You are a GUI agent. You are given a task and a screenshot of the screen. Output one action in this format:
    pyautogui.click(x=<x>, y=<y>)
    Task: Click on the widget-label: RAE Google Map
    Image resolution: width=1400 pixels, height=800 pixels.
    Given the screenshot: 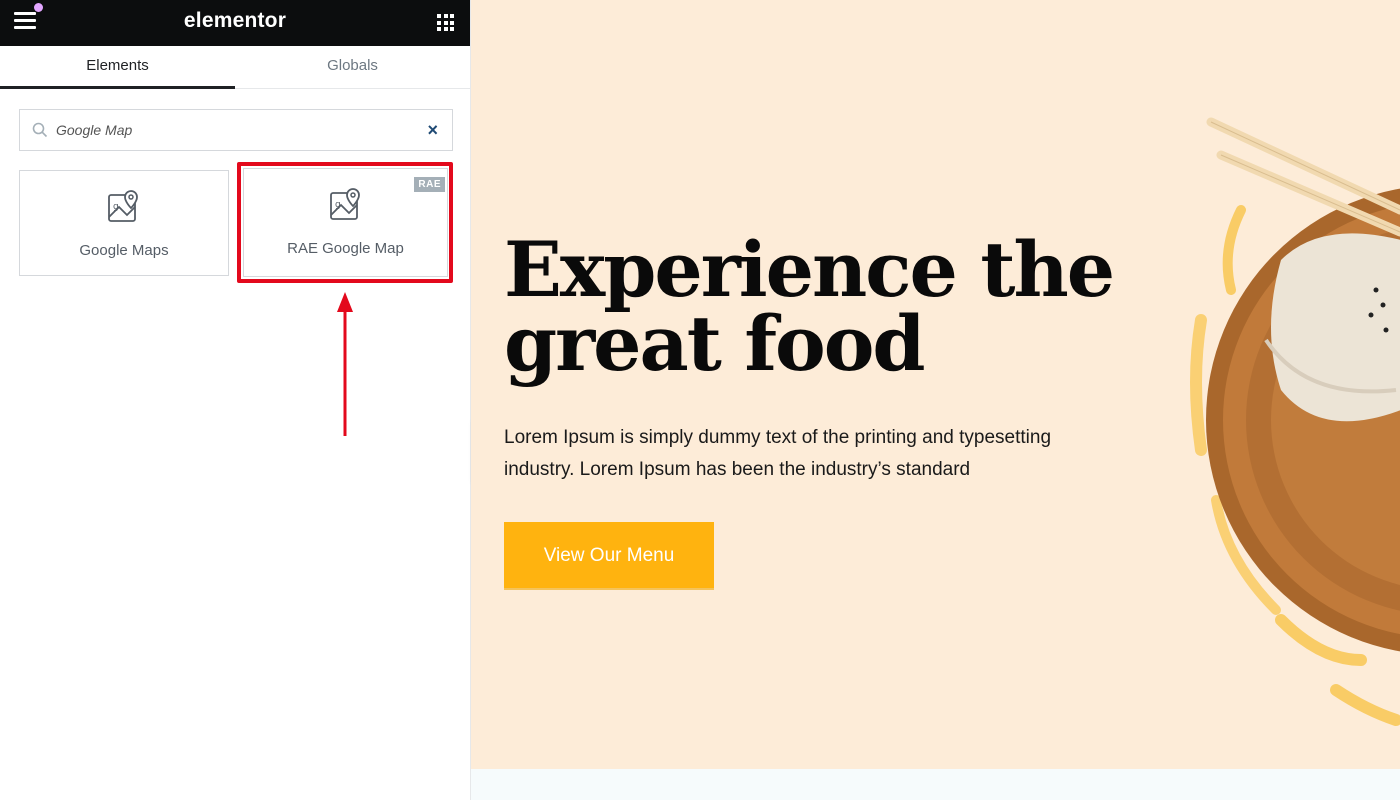 What is the action you would take?
    pyautogui.click(x=345, y=248)
    